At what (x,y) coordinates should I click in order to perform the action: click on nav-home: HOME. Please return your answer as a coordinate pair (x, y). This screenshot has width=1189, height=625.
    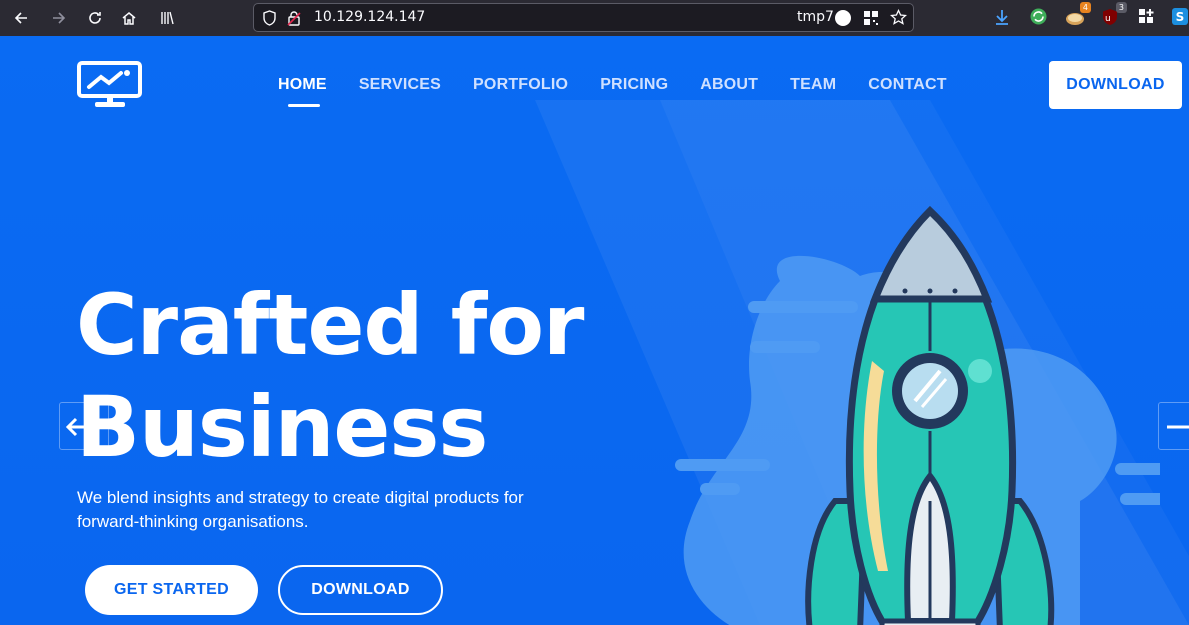
    Looking at the image, I should click on (302, 91).